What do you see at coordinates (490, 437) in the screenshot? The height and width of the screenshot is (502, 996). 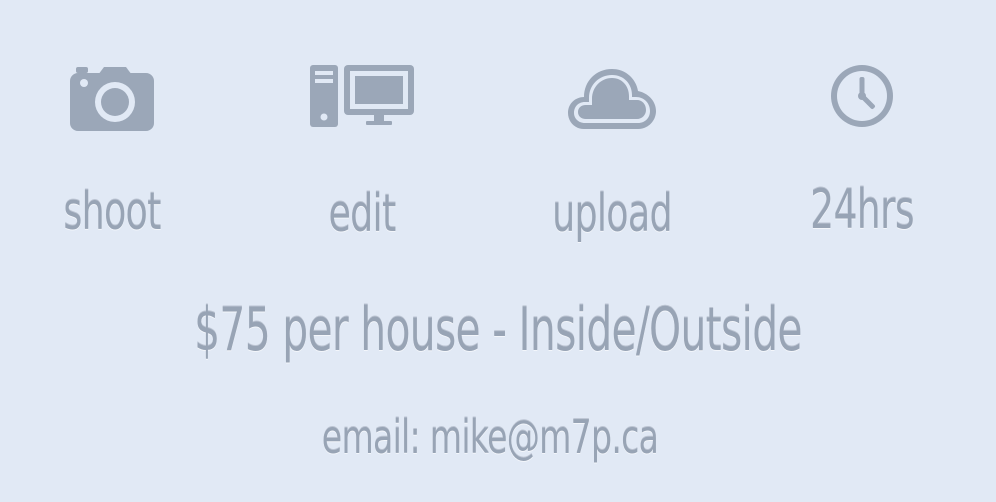 I see `email-text: email: mike@m7p.ca` at bounding box center [490, 437].